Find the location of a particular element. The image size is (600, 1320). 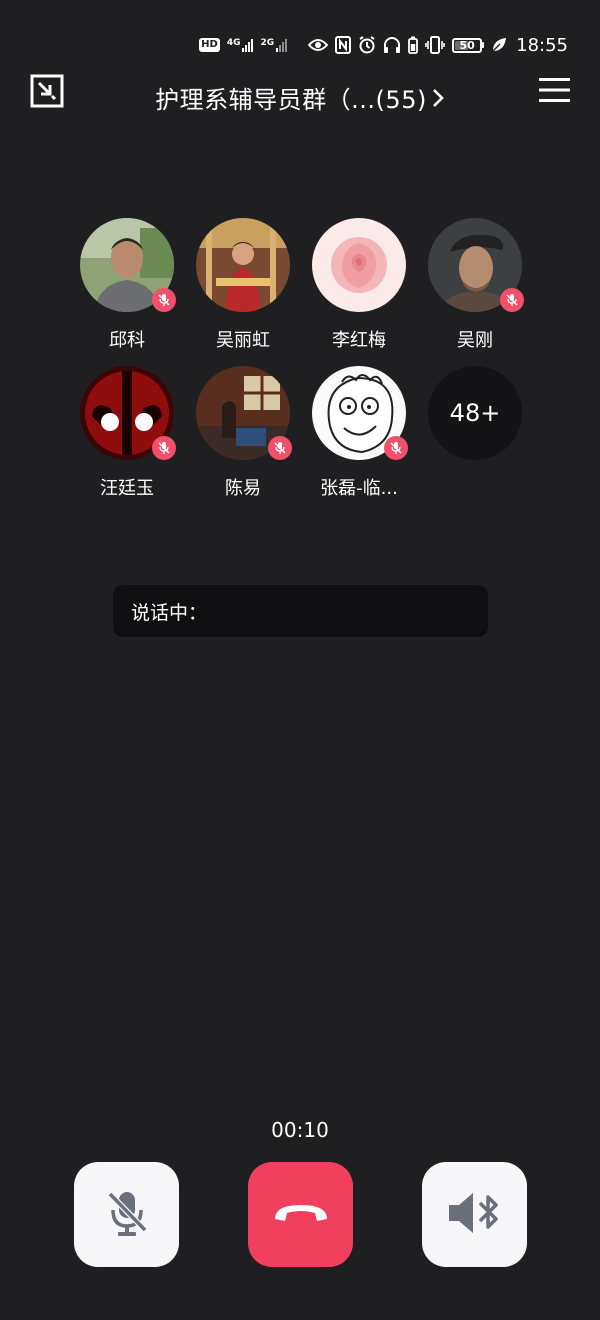

participant-tile: 李红梅 is located at coordinates (359, 285).